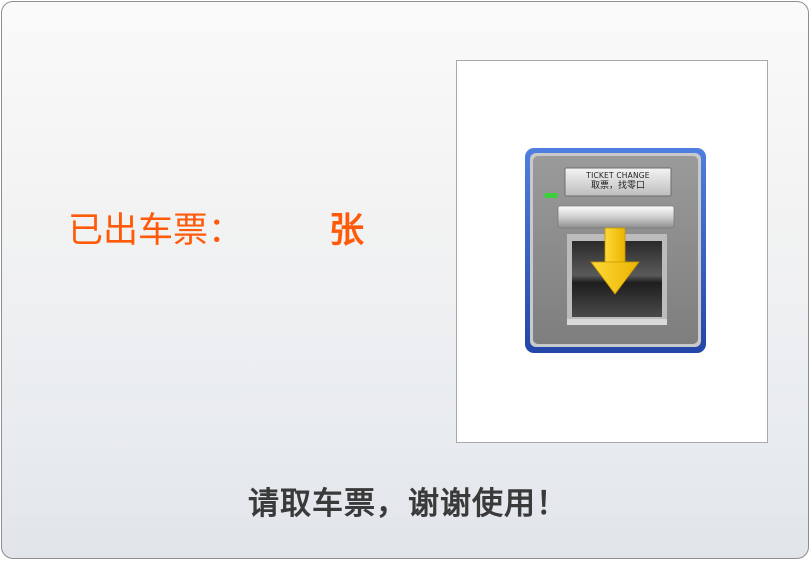 This screenshot has height=562, width=812. What do you see at coordinates (618, 175) in the screenshot?
I see `machine-sign-english: TICKET CHANGE` at bounding box center [618, 175].